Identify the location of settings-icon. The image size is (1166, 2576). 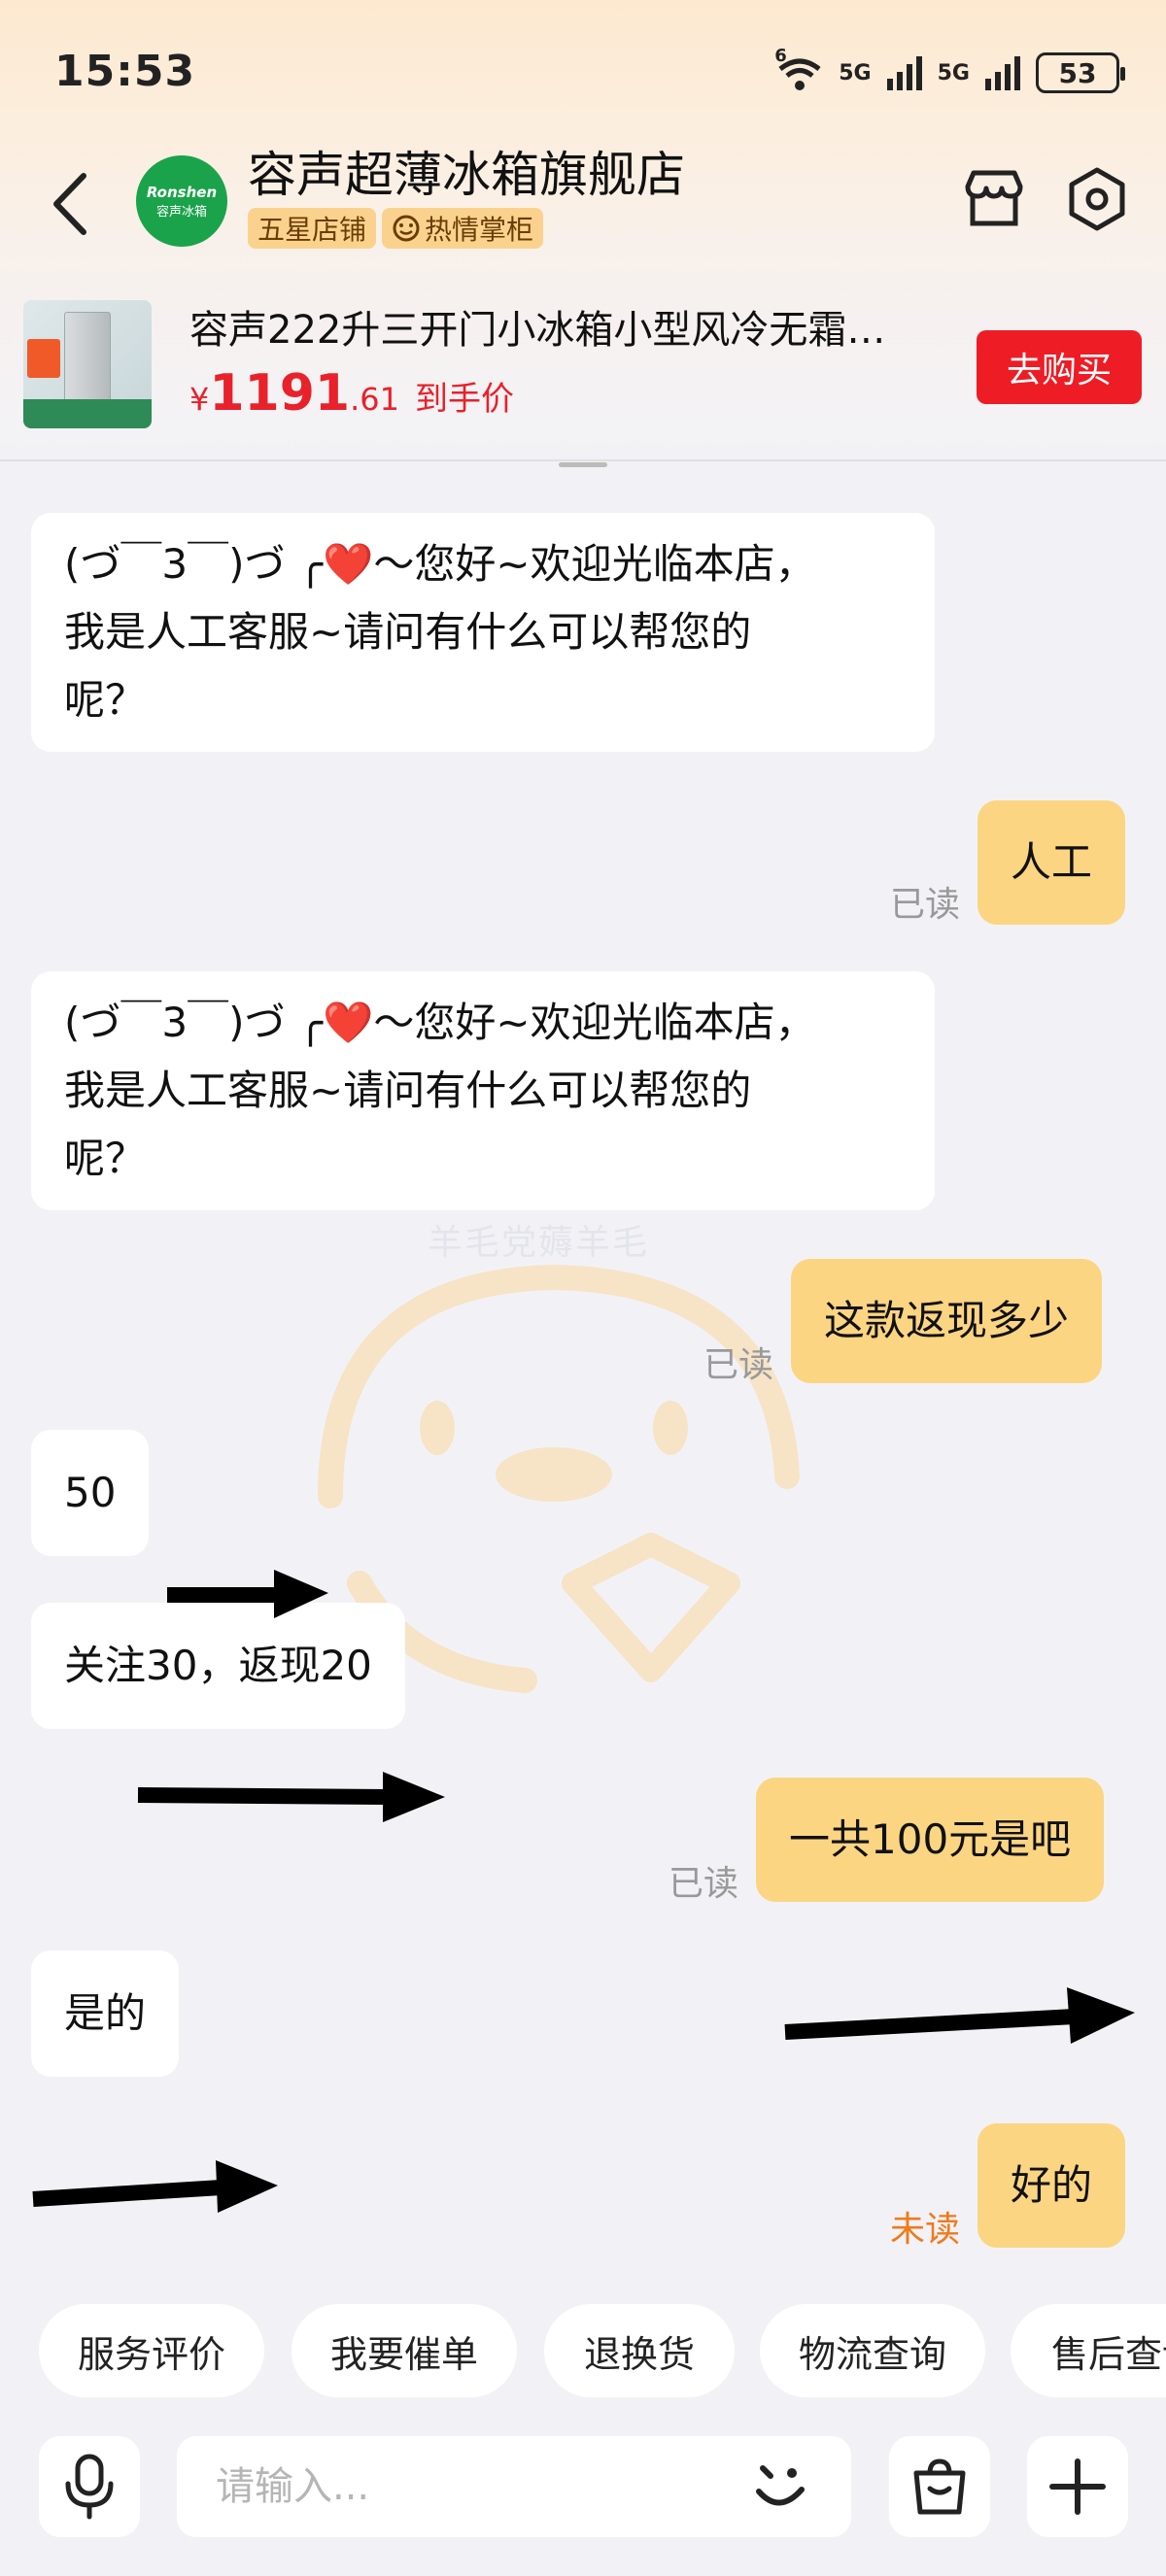
(1097, 199).